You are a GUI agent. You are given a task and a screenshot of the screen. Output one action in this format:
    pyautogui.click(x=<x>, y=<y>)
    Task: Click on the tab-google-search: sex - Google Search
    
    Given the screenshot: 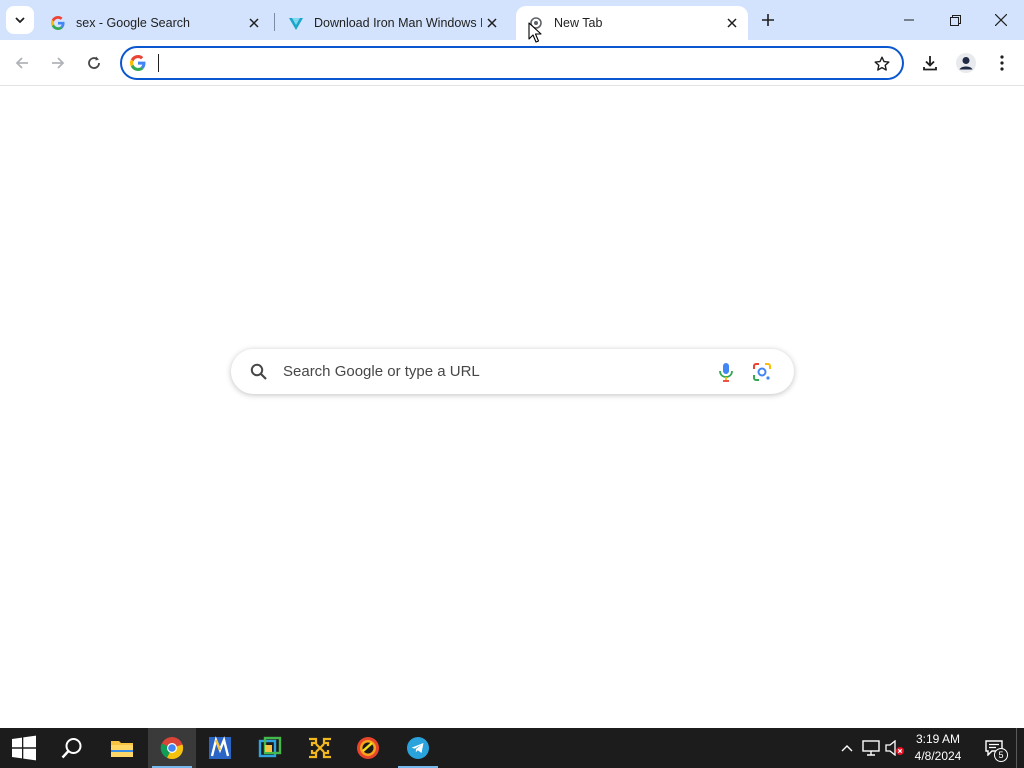 What is the action you would take?
    pyautogui.click(x=154, y=23)
    